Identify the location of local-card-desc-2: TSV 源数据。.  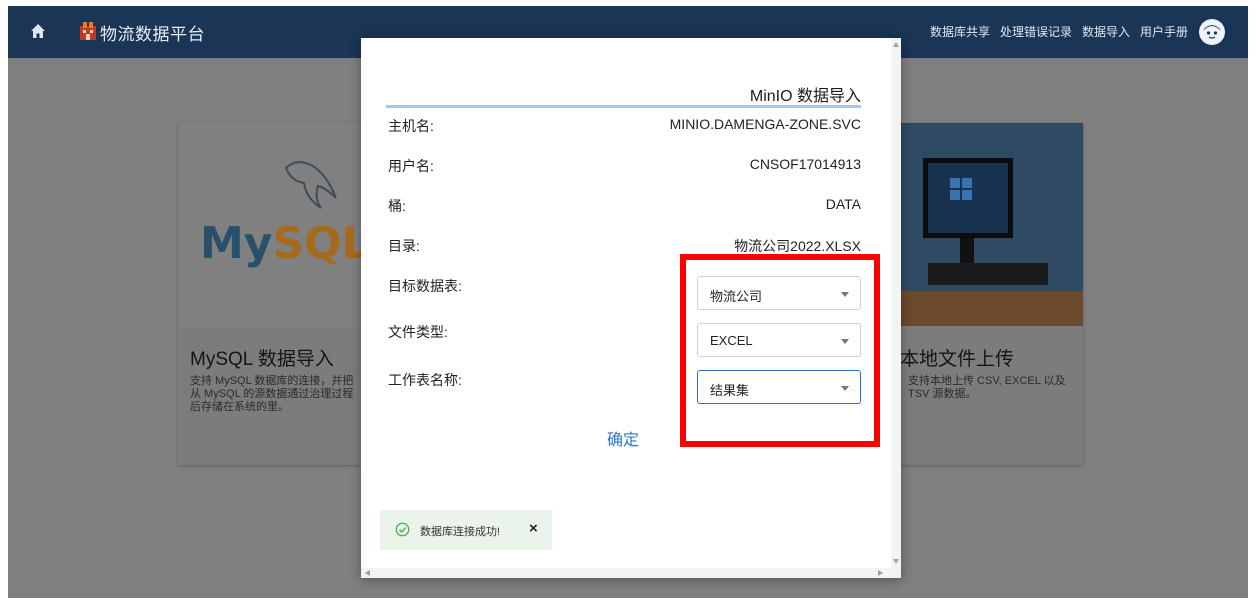
(942, 394).